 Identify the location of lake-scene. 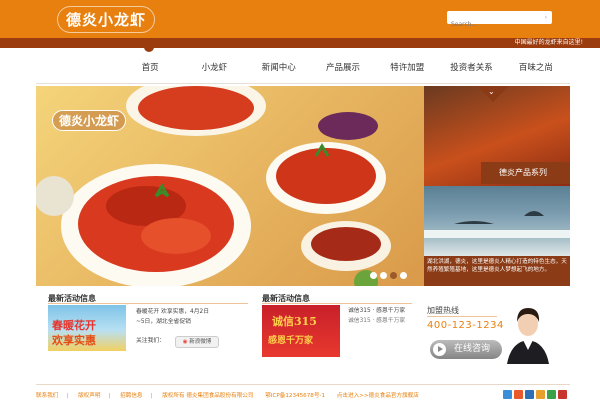
(497, 224).